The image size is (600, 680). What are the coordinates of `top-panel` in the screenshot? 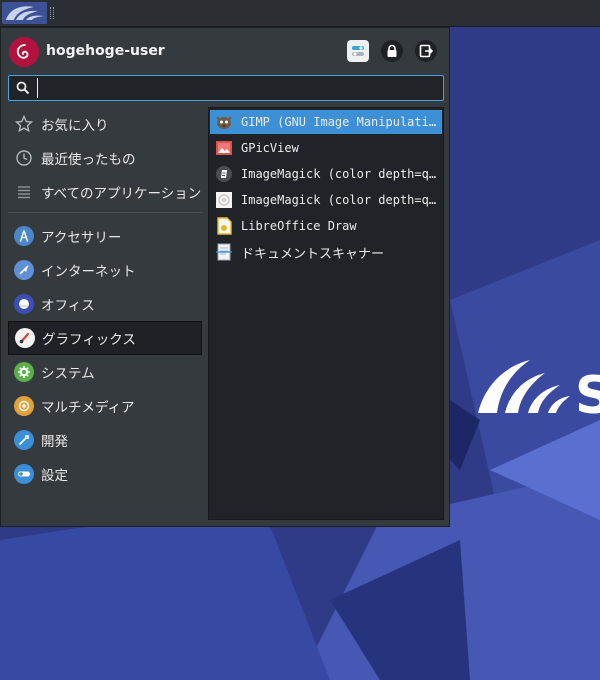 It's located at (300, 13).